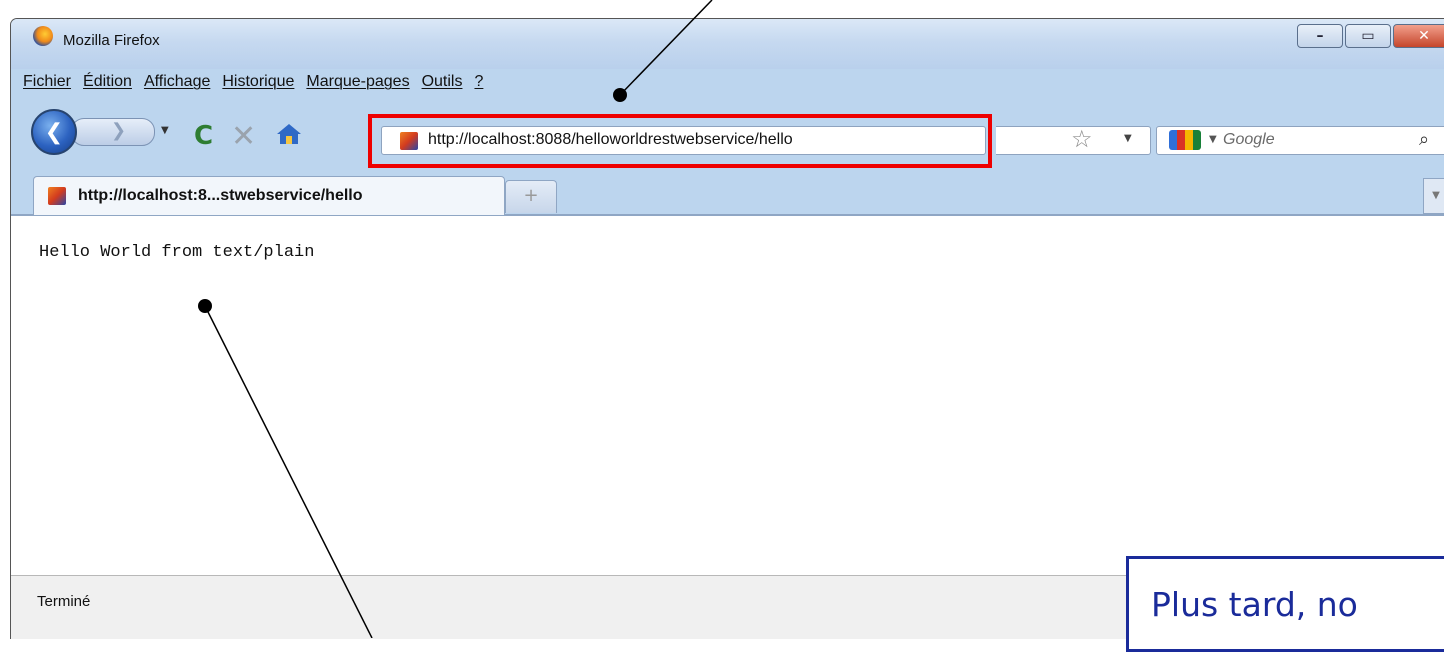 The height and width of the screenshot is (652, 1444). What do you see at coordinates (1082, 139) in the screenshot?
I see `bookmark-star-icon: ☆` at bounding box center [1082, 139].